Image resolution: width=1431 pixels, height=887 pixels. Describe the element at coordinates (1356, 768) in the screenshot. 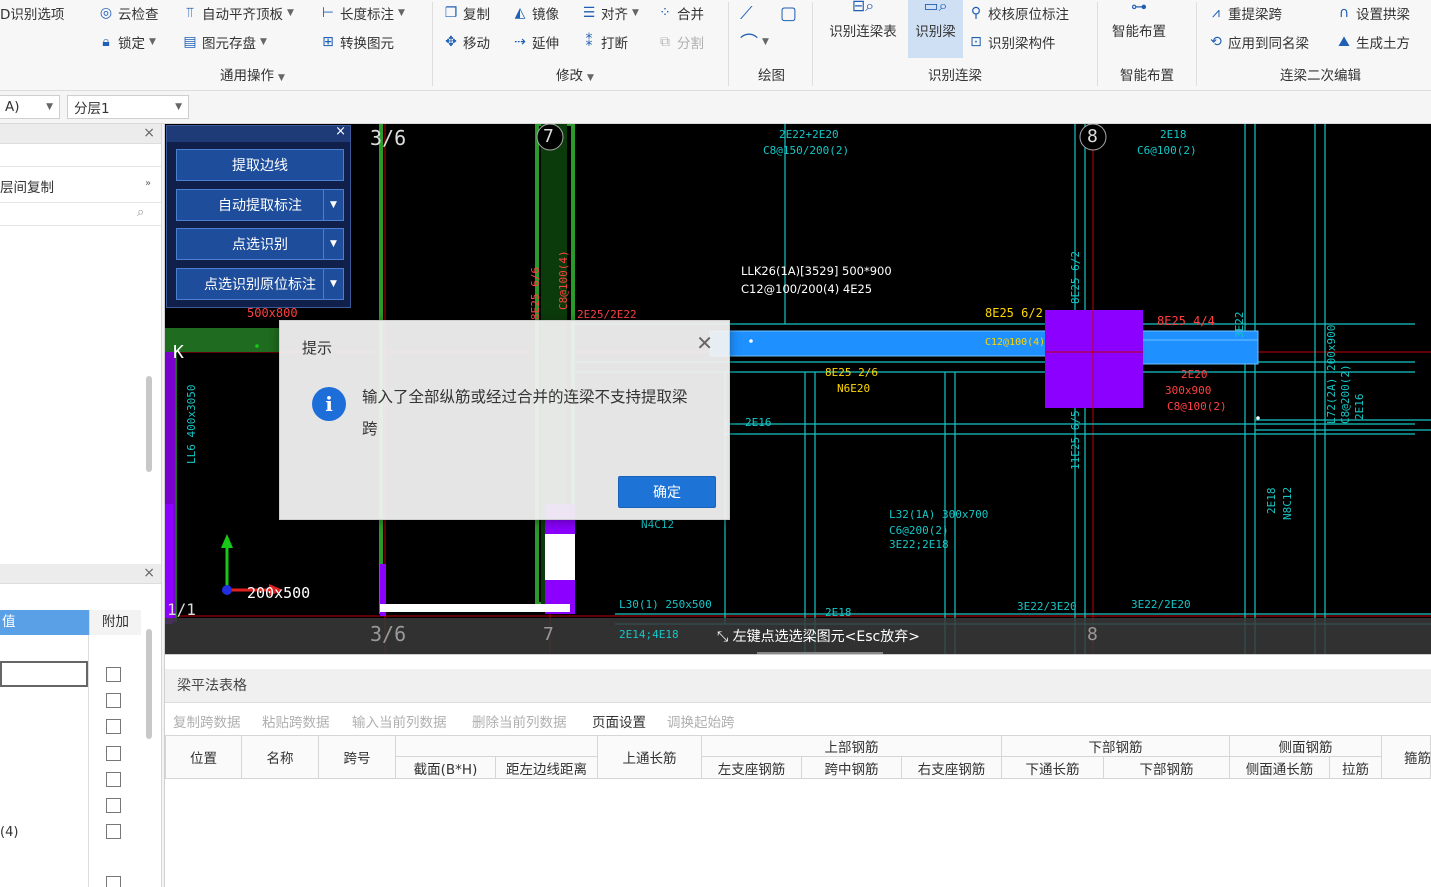

I see `col-header-tie: 拉筋` at that location.